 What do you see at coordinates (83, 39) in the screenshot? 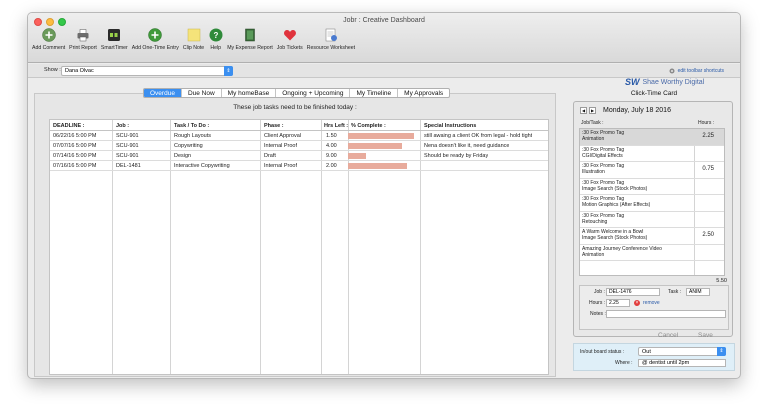
I see `toolbar-print-report: Print Report` at bounding box center [83, 39].